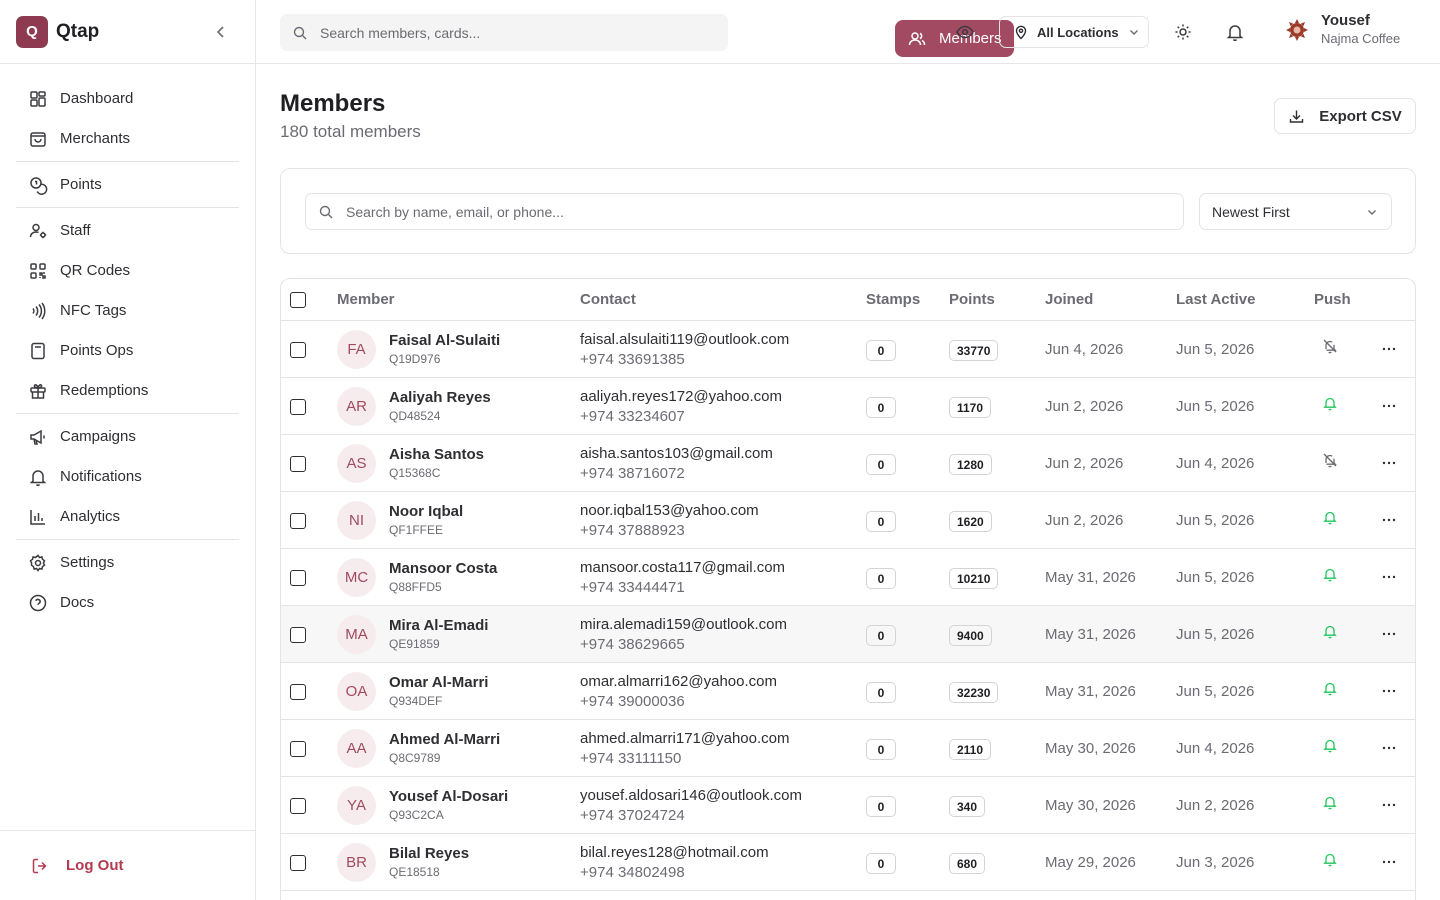 Image resolution: width=1440 pixels, height=900 pixels. What do you see at coordinates (98, 436) in the screenshot?
I see `sidebar-item-label: Campaigns` at bounding box center [98, 436].